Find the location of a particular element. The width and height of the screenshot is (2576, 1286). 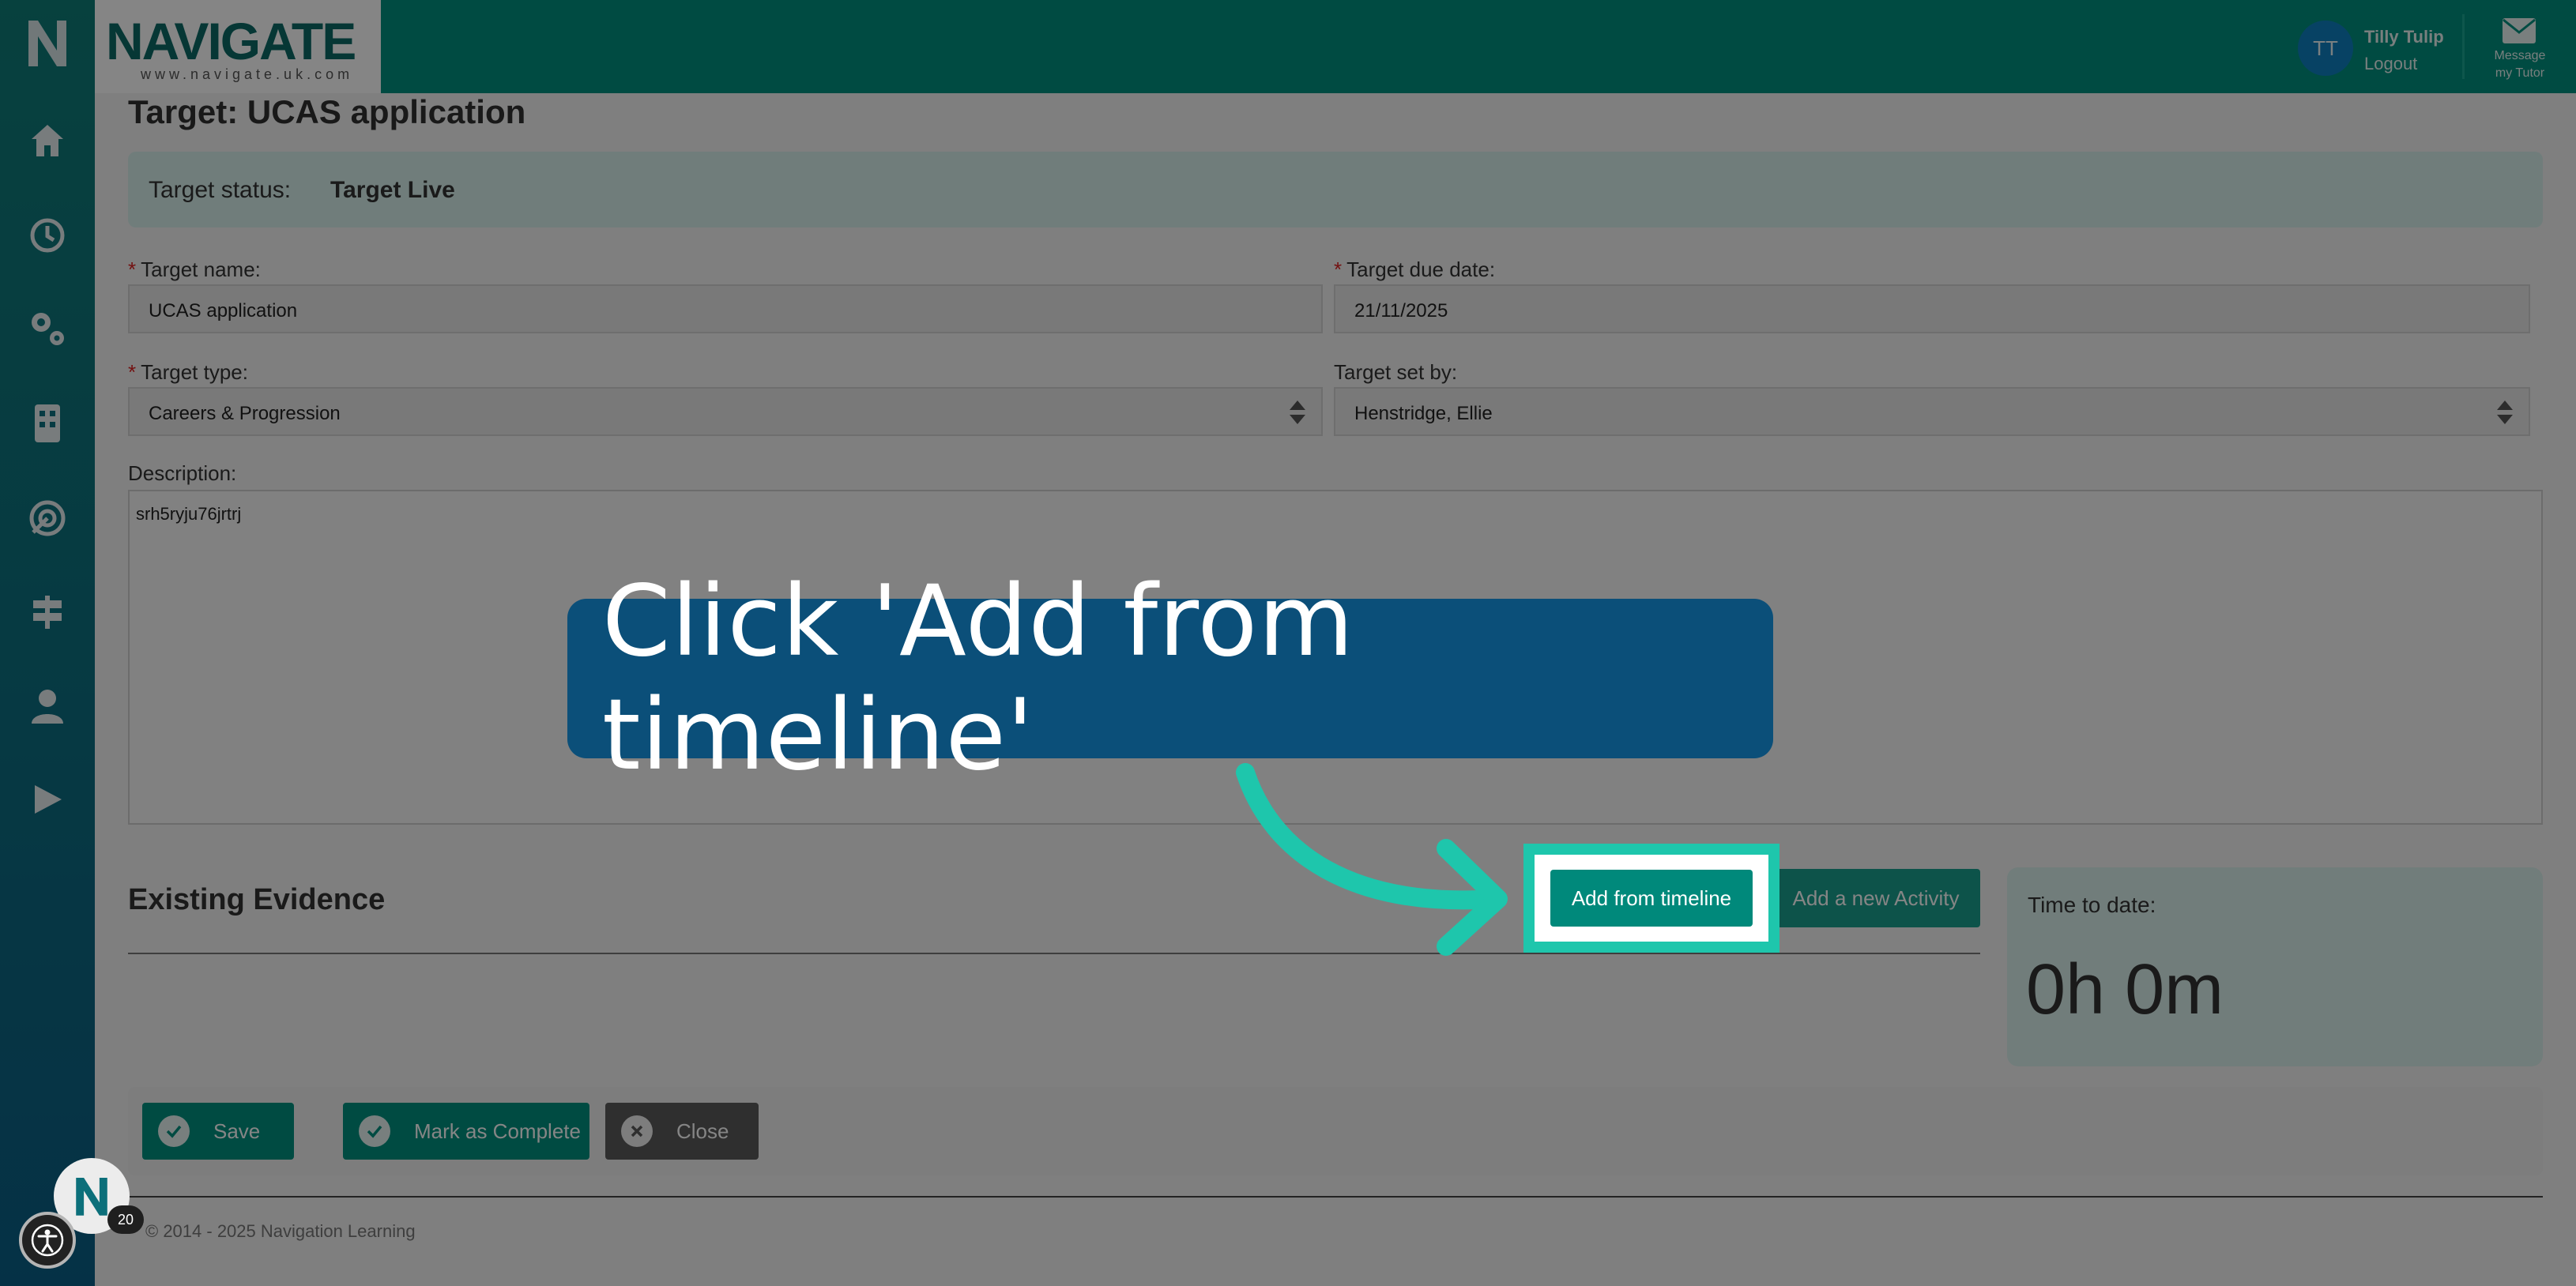

add-from-timeline-button: Add from timeline is located at coordinates (1651, 898).